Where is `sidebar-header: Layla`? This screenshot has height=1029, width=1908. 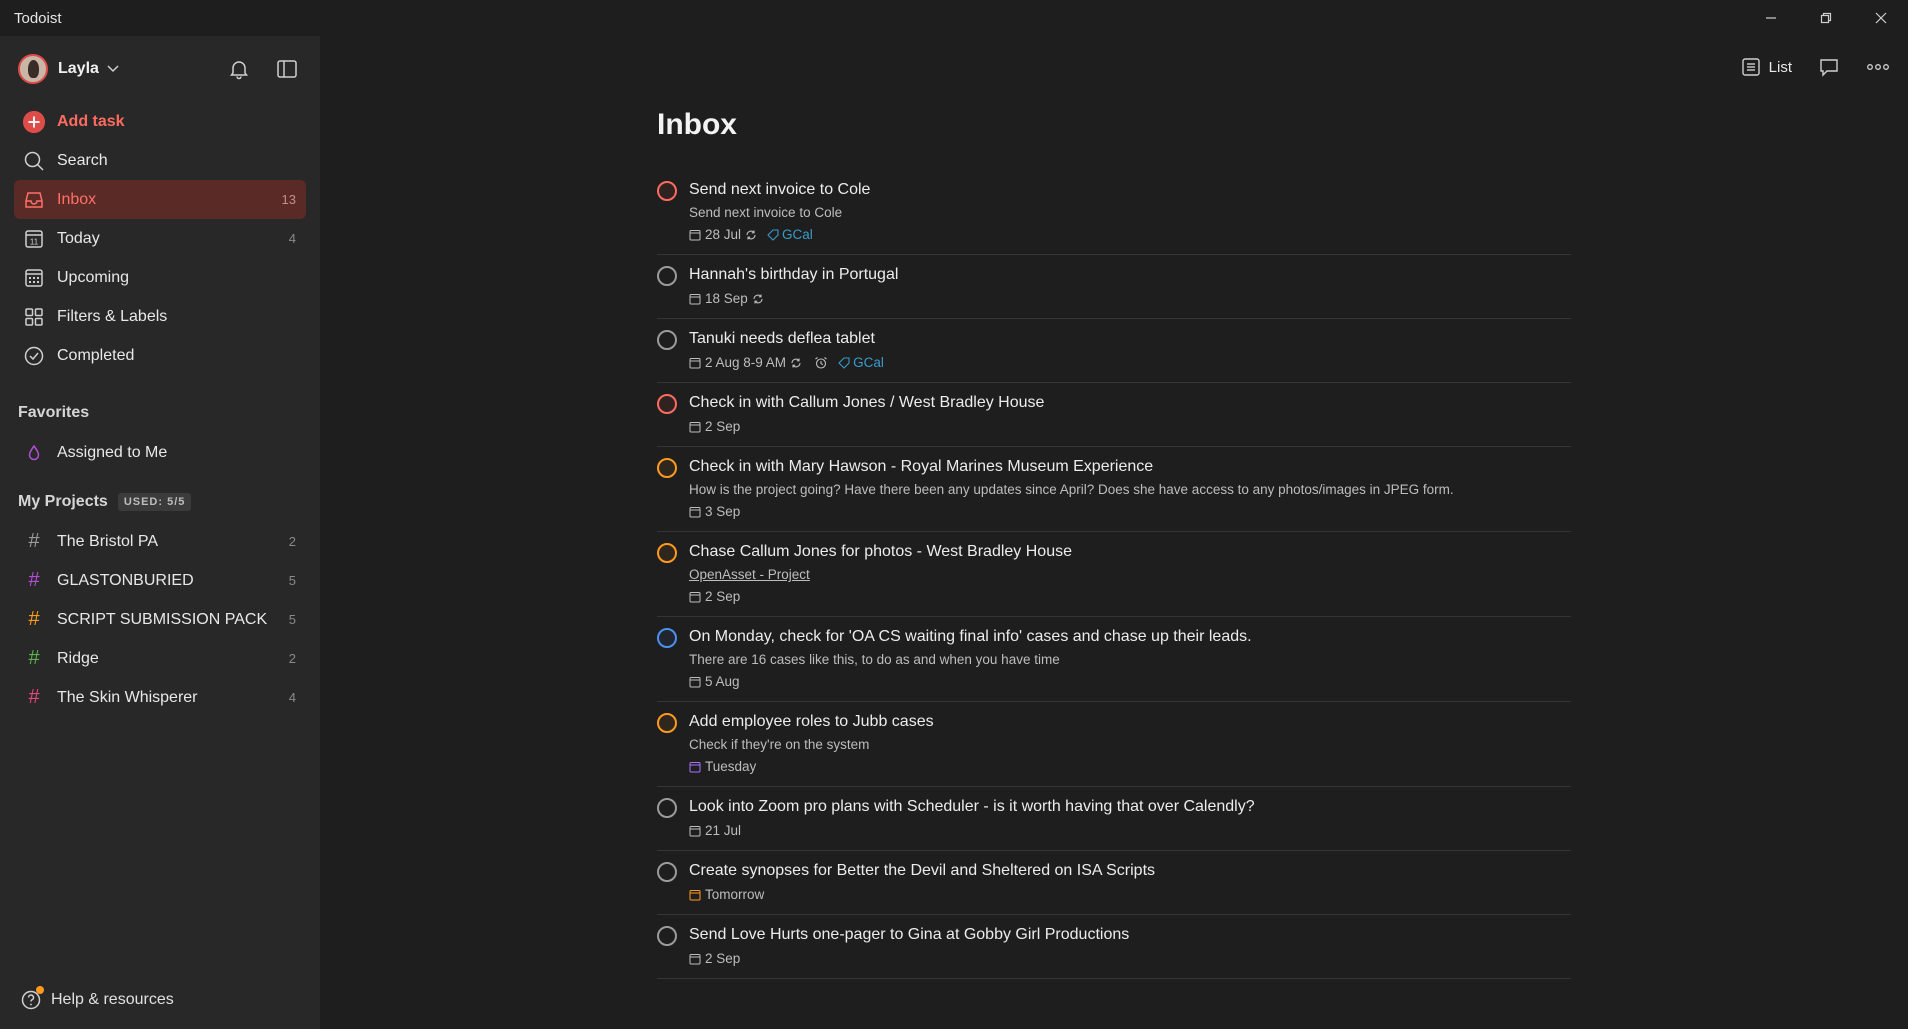 sidebar-header: Layla is located at coordinates (160, 69).